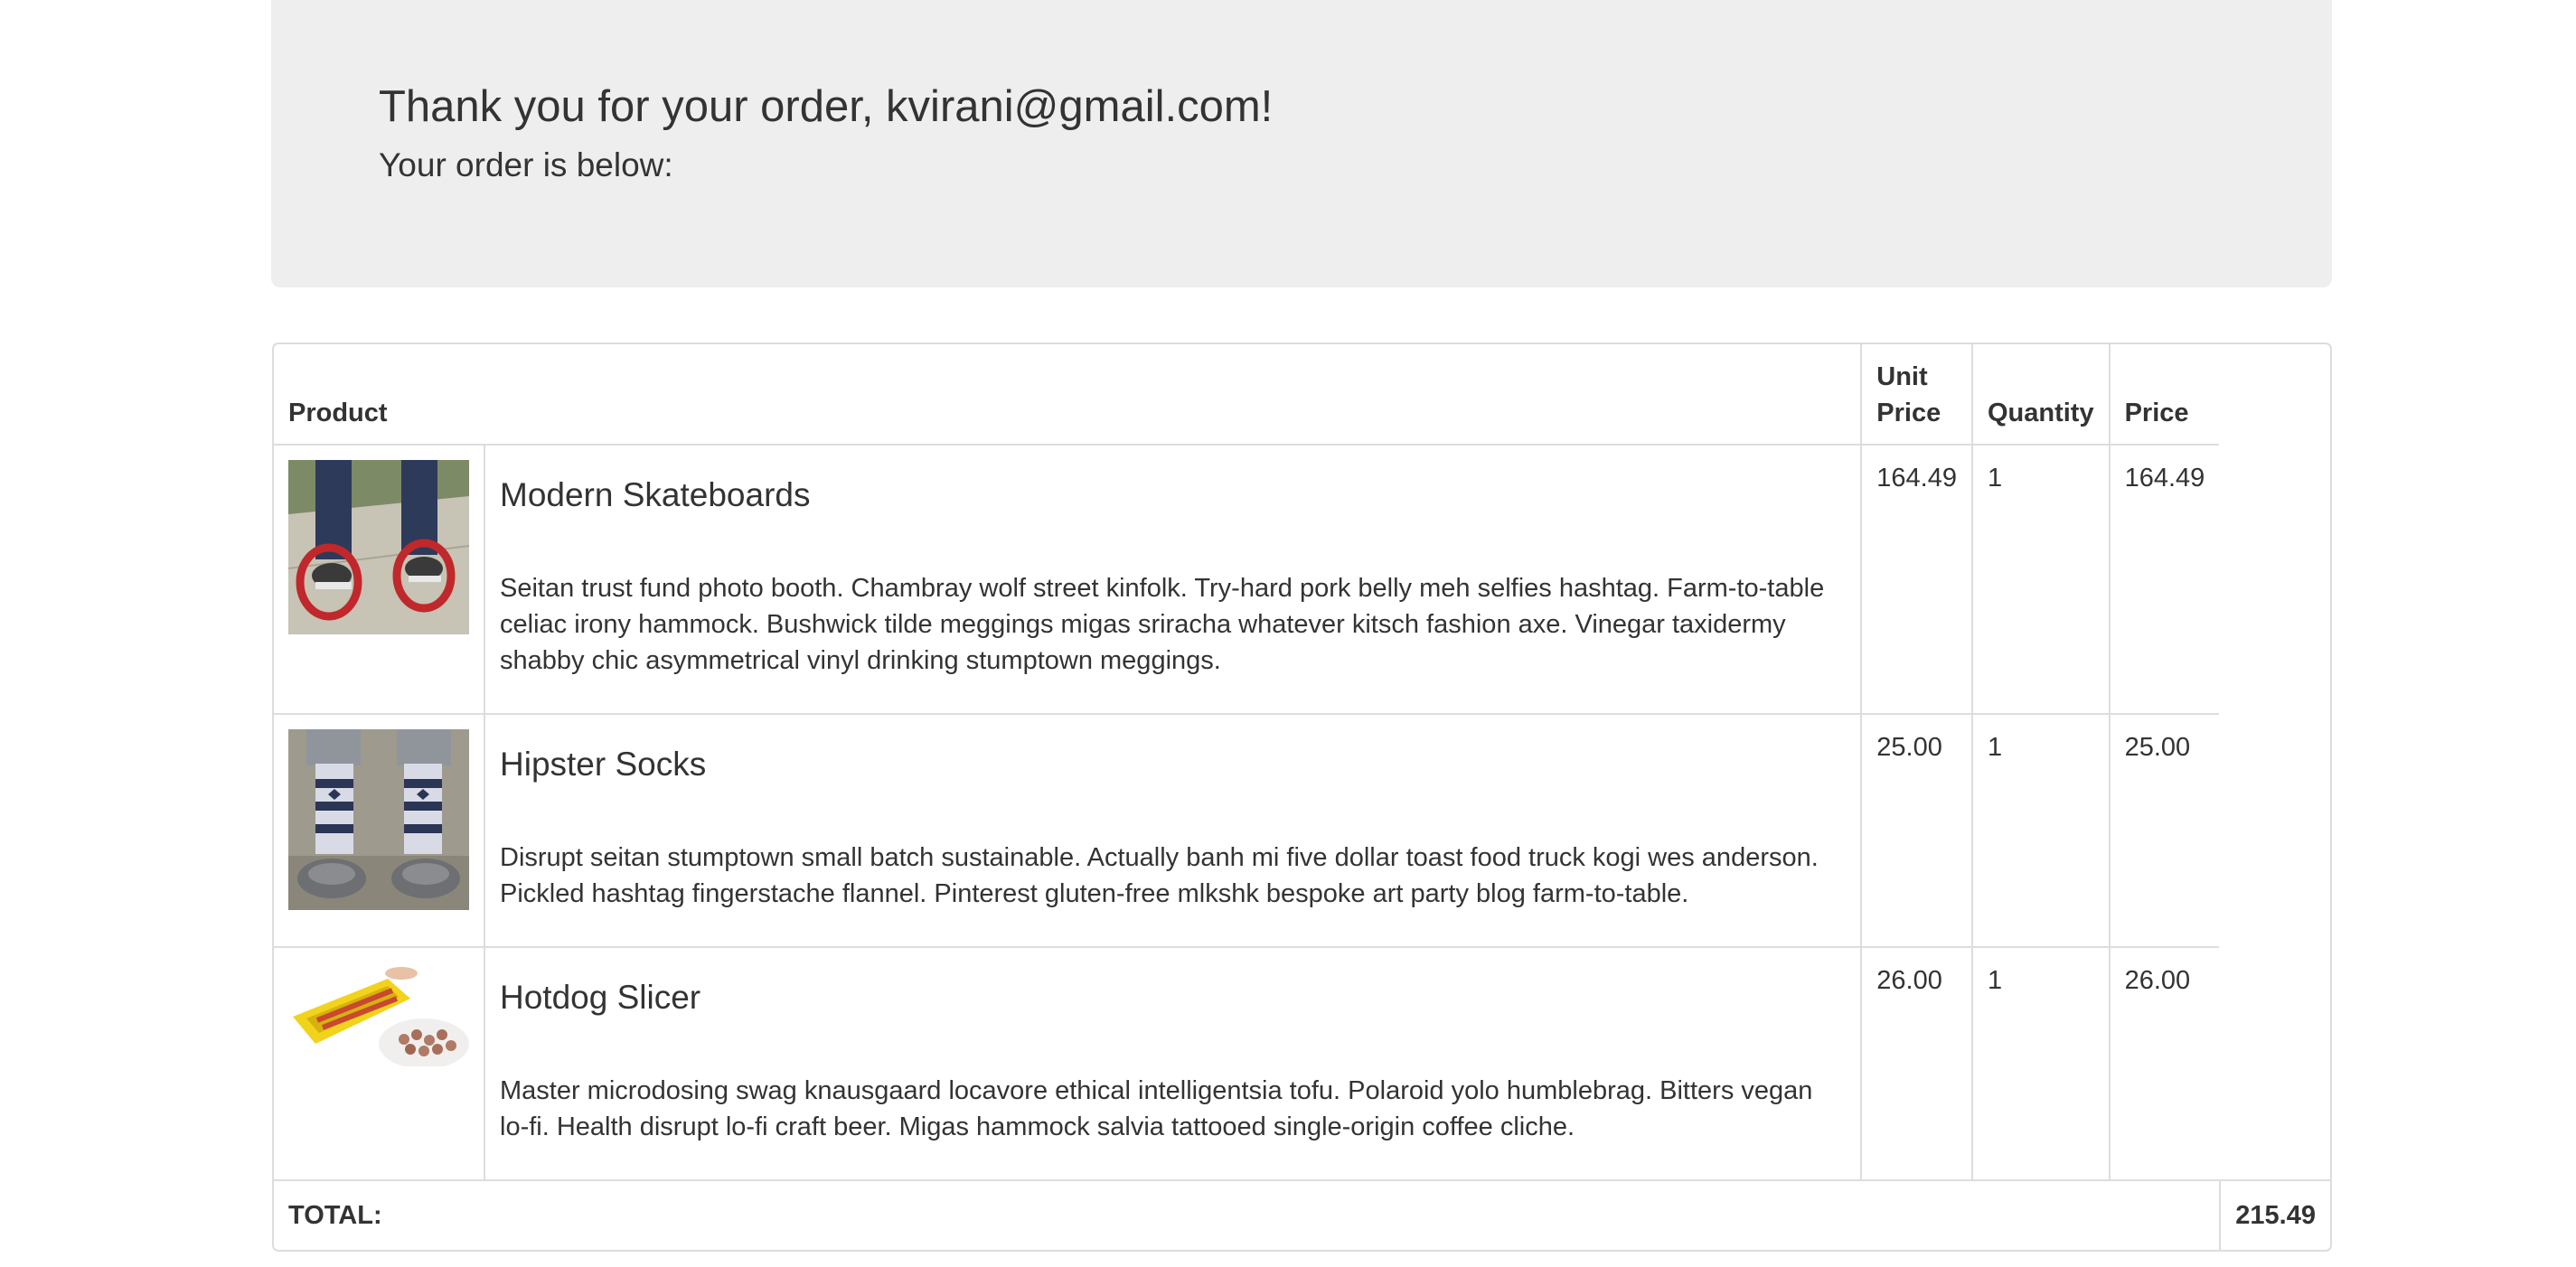  What do you see at coordinates (2164, 394) in the screenshot?
I see `header-price: Price` at bounding box center [2164, 394].